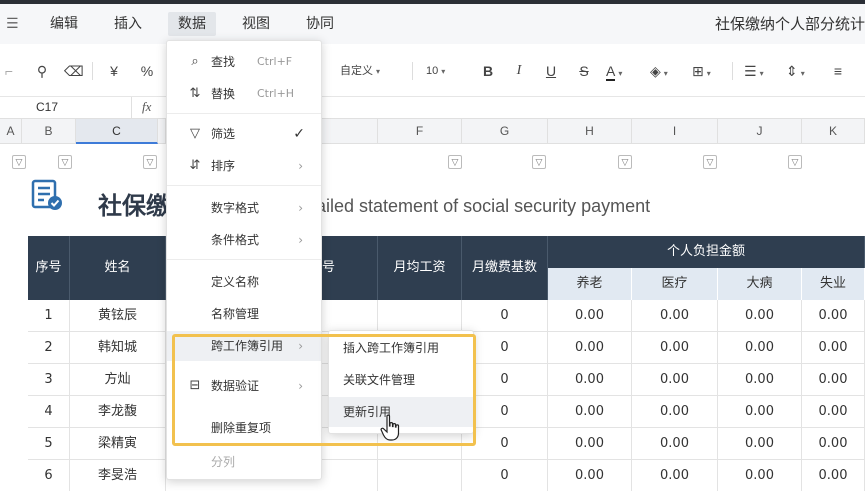 The image size is (865, 491). I want to click on column-header-f: F, so click(420, 131).